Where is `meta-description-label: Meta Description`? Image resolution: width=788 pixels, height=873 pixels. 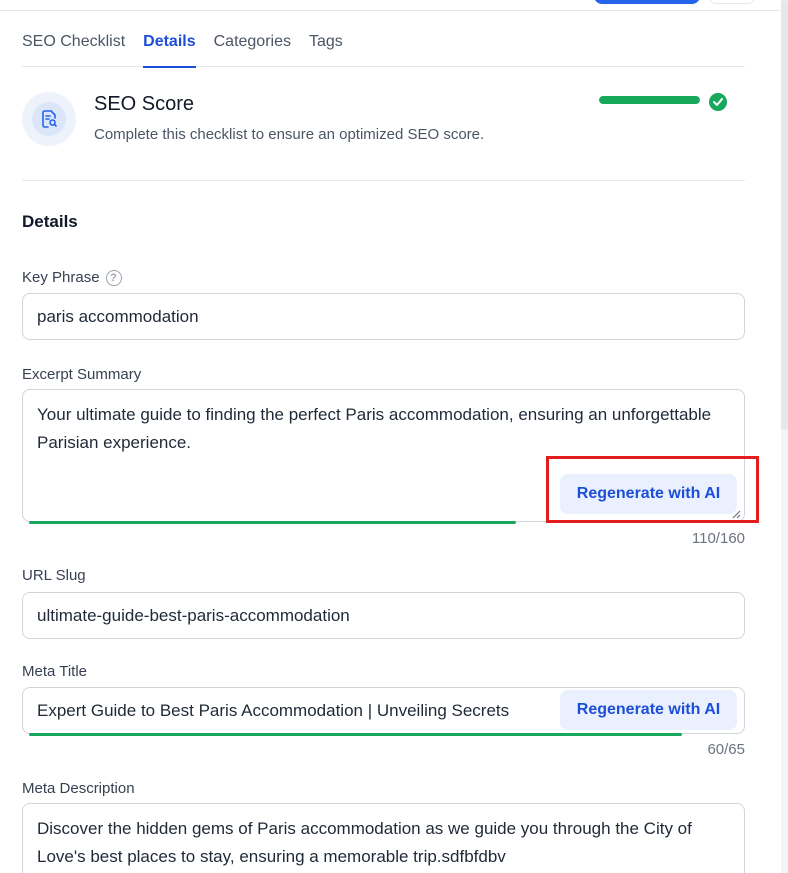 meta-description-label: Meta Description is located at coordinates (78, 788).